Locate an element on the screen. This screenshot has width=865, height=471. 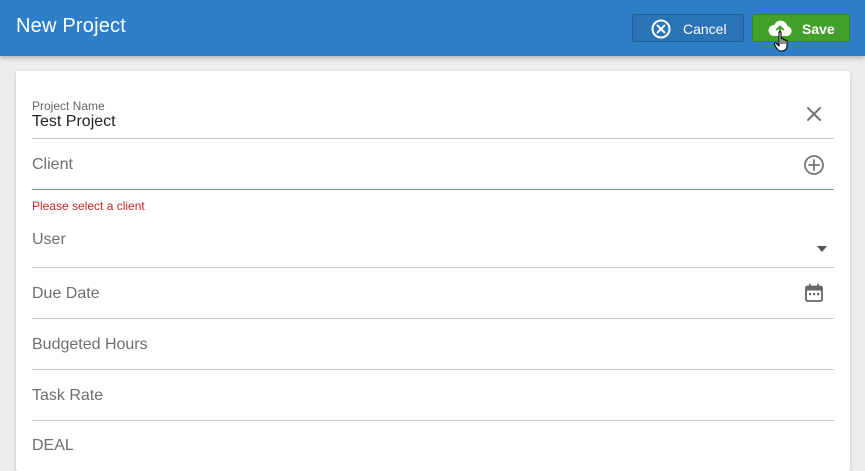
cancel-button: Cancel is located at coordinates (688, 28).